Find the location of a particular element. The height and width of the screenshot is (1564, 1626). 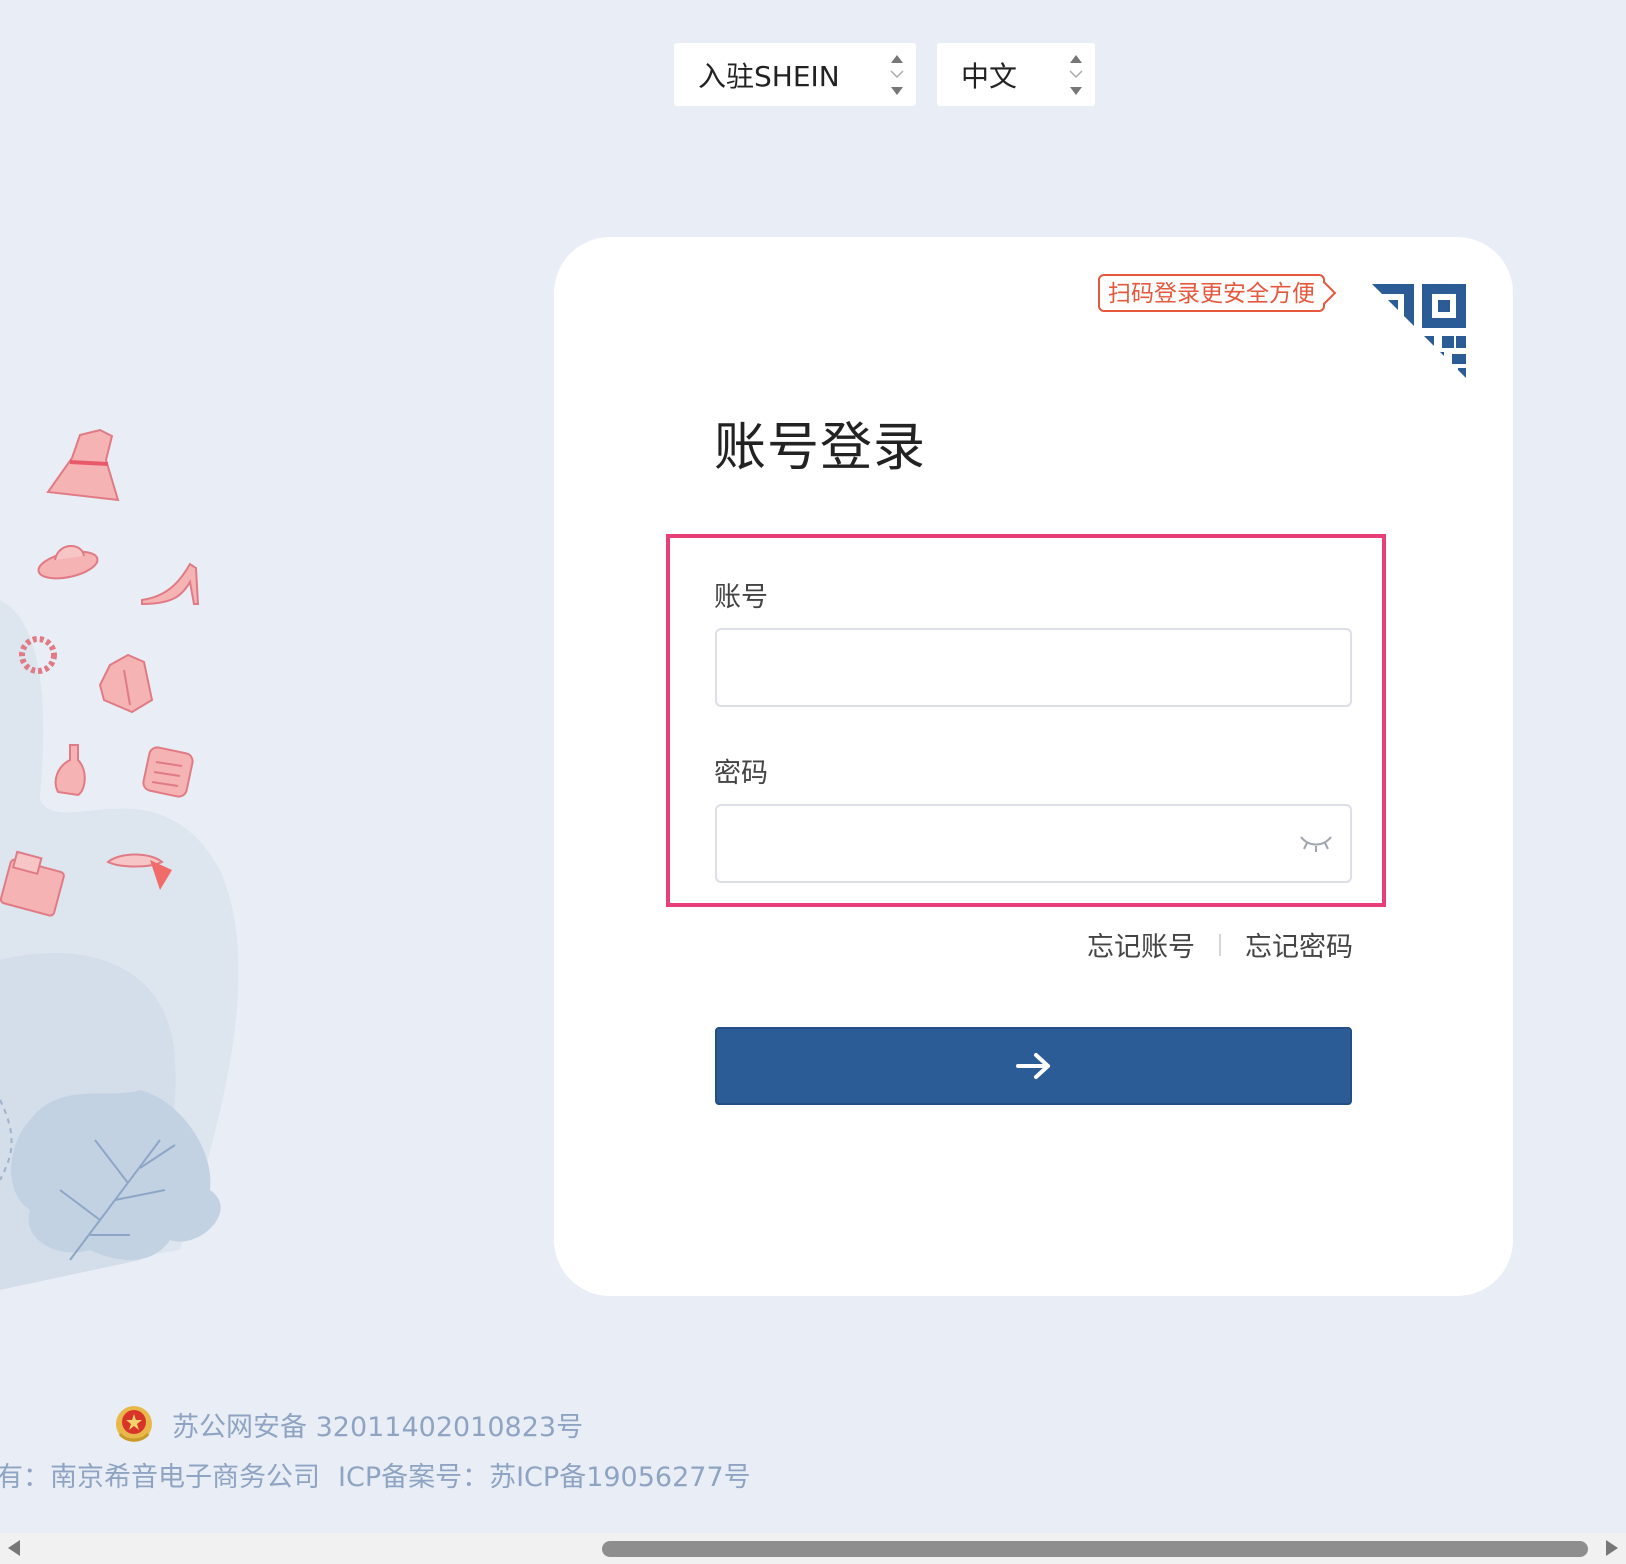

login-submit-button is located at coordinates (1033, 1066).